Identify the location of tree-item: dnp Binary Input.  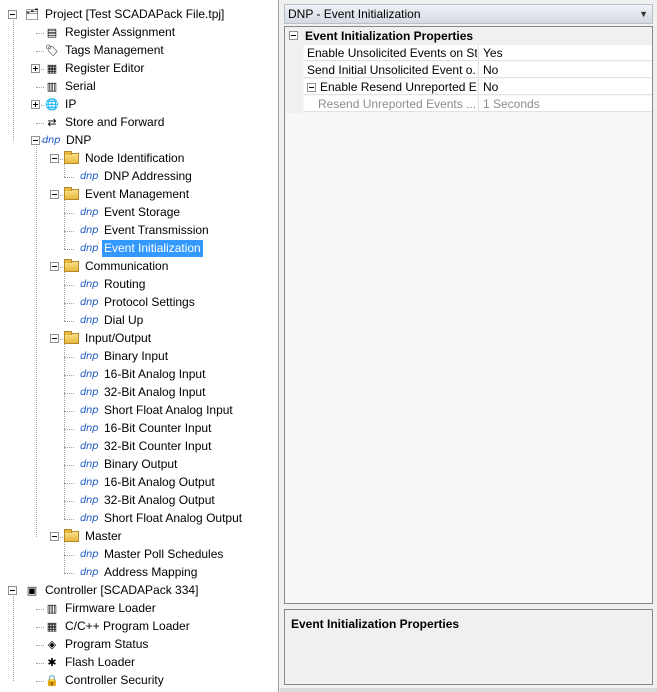
(139, 357).